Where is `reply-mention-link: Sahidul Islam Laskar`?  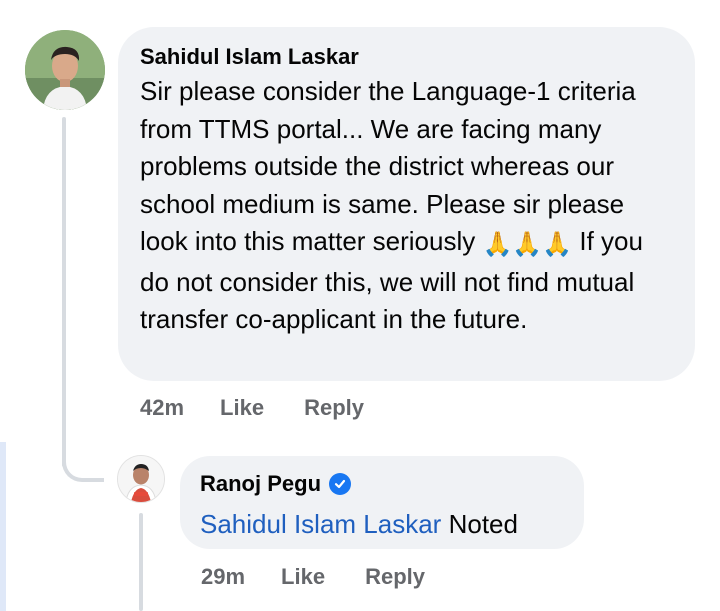
reply-mention-link: Sahidul Islam Laskar is located at coordinates (320, 524).